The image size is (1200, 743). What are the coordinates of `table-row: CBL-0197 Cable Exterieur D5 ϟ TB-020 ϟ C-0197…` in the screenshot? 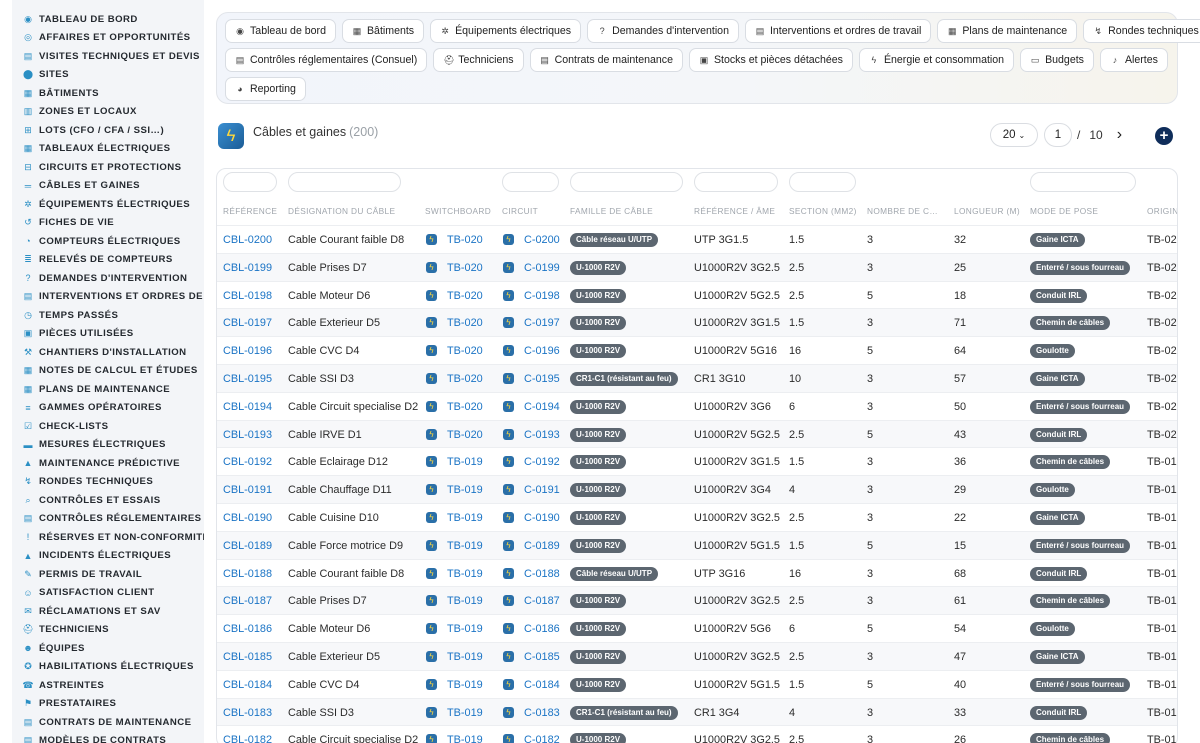 It's located at (697, 322).